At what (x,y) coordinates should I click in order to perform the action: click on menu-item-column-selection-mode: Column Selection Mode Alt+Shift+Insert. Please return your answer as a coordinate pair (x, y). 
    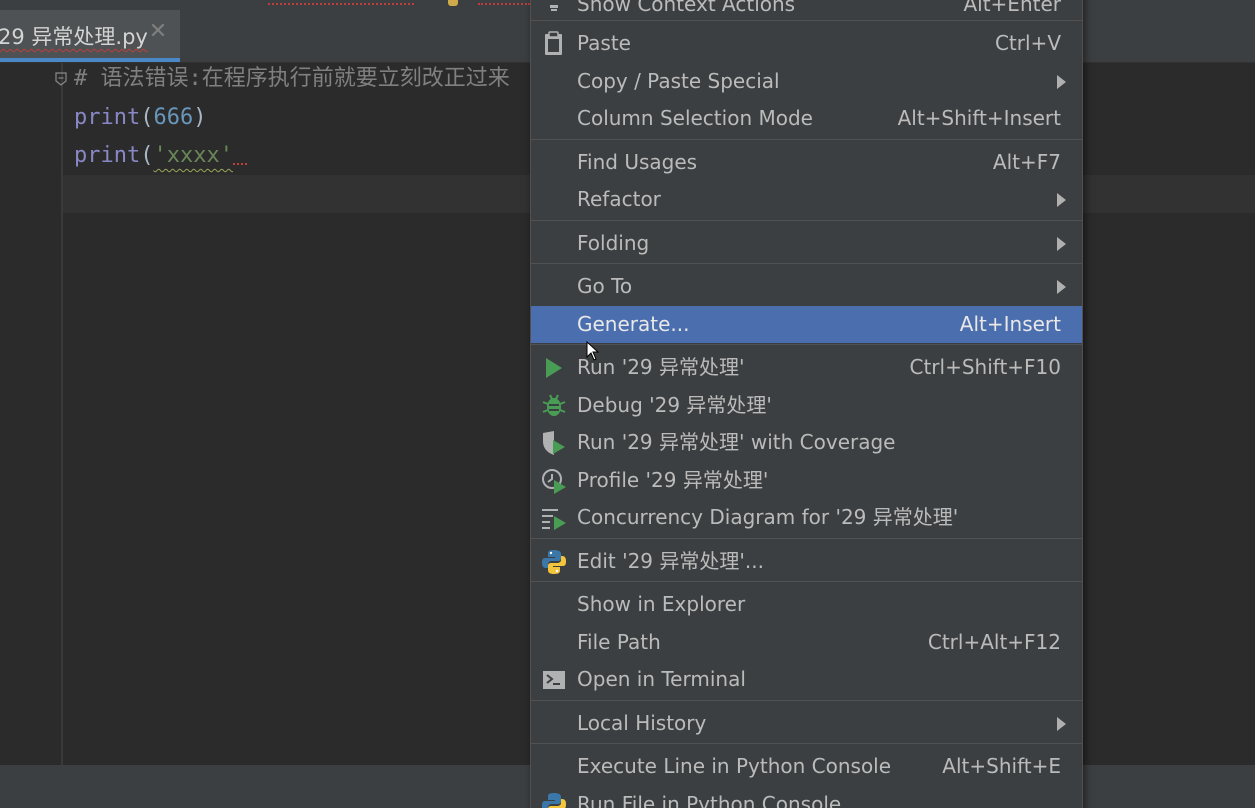
    Looking at the image, I should click on (806, 118).